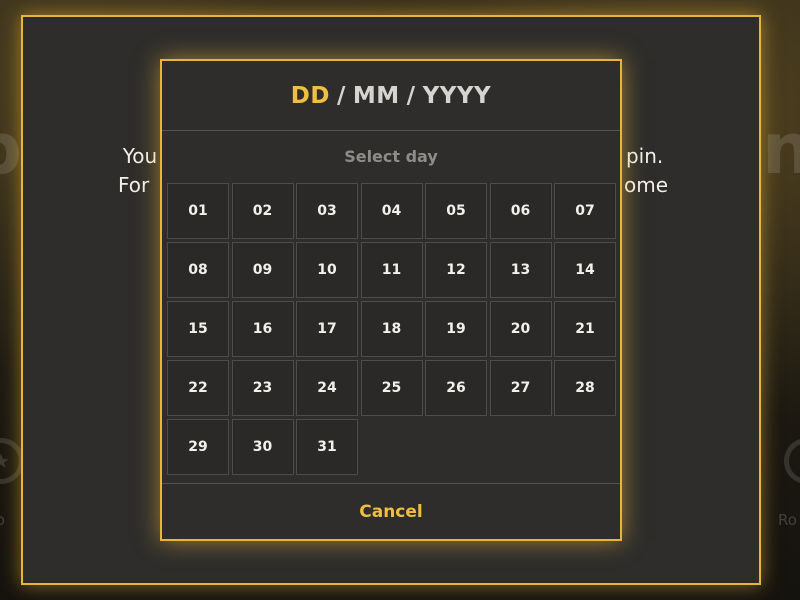 This screenshot has width=800, height=600. What do you see at coordinates (520, 270) in the screenshot?
I see `day-button: 13` at bounding box center [520, 270].